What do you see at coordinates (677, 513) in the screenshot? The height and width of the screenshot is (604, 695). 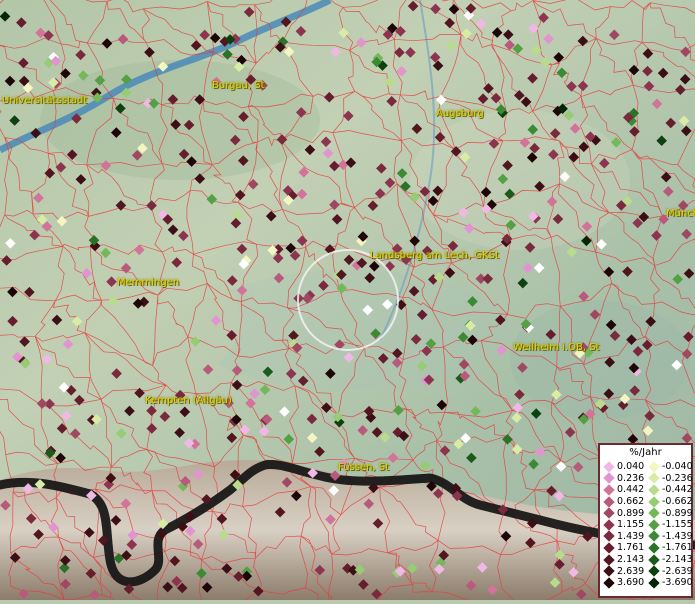 I see `legend-value: -0.899` at bounding box center [677, 513].